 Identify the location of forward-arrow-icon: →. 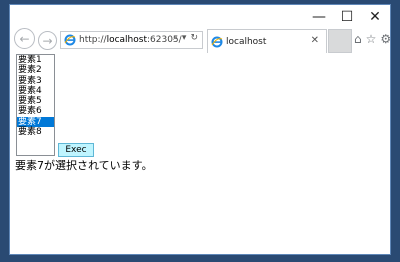
(47, 40).